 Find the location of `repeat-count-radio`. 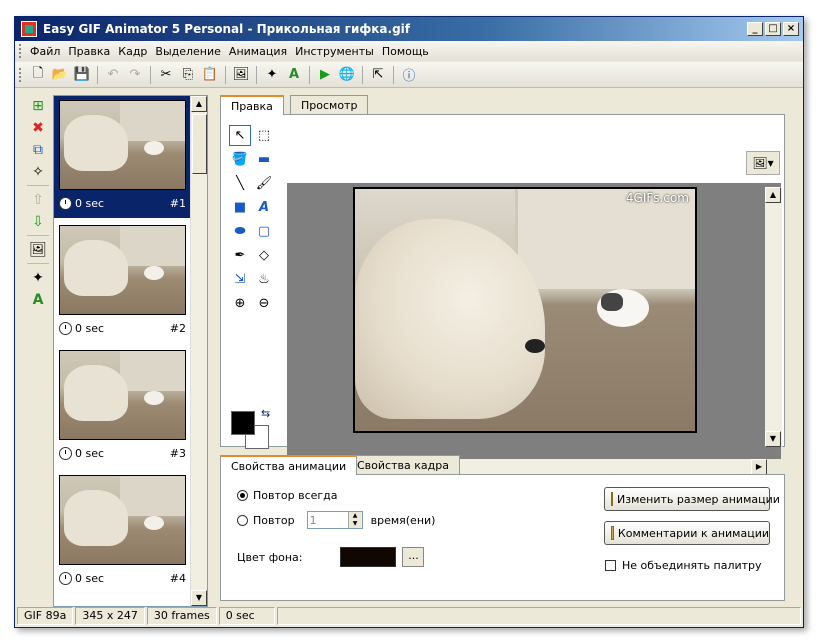

repeat-count-radio is located at coordinates (242, 520).